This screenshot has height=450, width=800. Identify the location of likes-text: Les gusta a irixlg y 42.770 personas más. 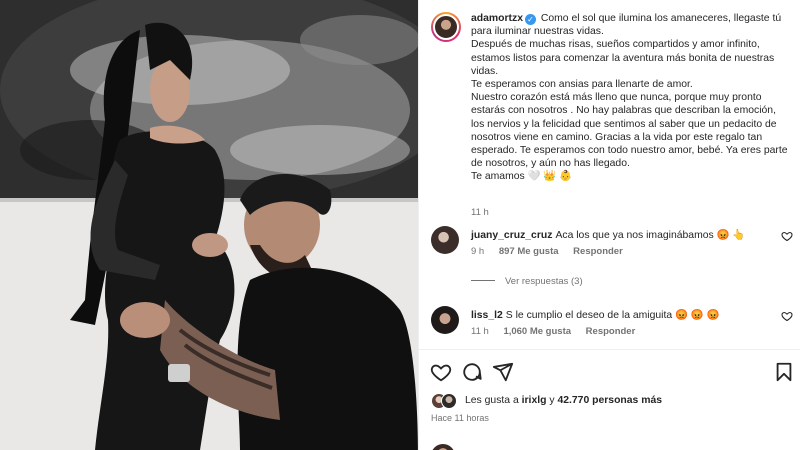
(563, 400).